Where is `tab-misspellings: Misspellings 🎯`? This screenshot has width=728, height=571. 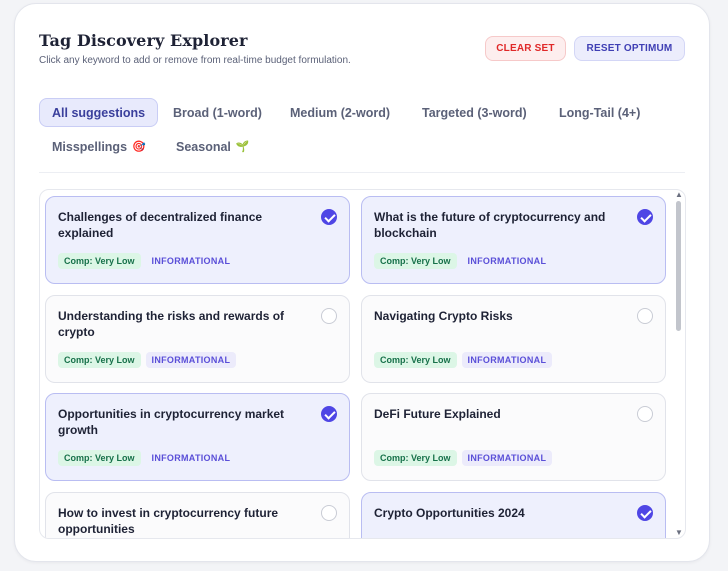
tab-misspellings: Misspellings 🎯 is located at coordinates (99, 146).